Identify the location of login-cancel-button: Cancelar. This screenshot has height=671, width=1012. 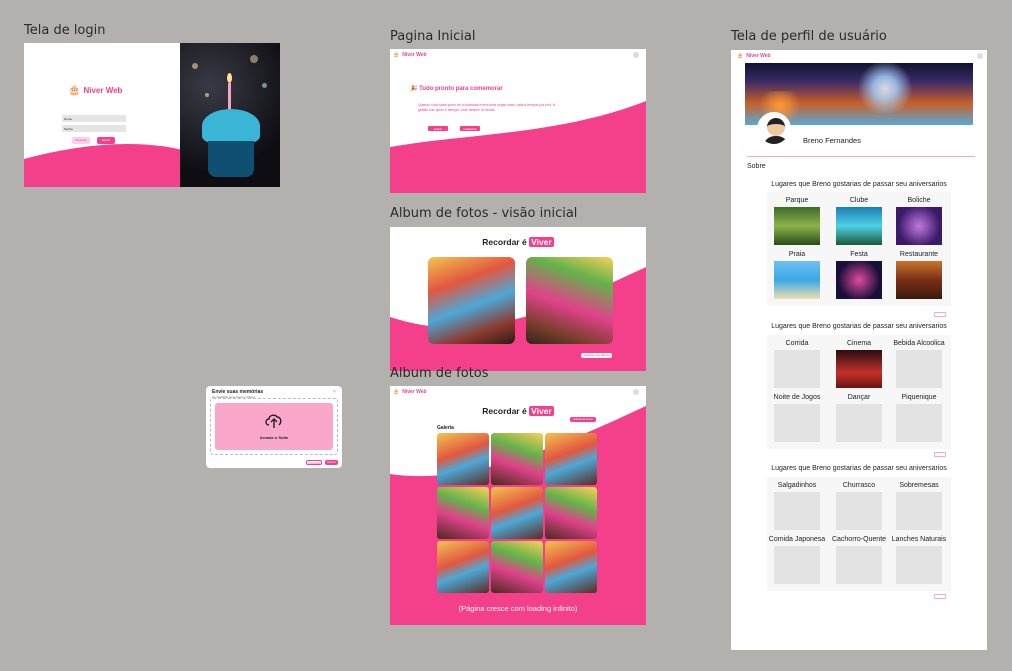
(81, 140).